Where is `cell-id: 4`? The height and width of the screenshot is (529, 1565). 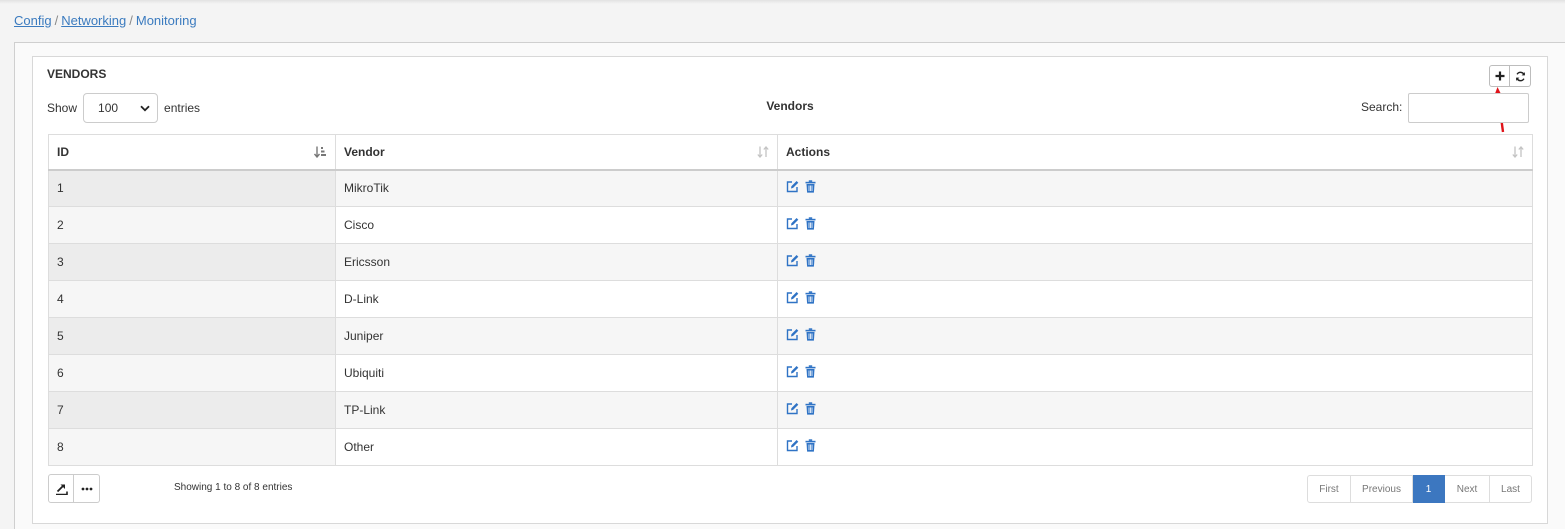
cell-id: 4 is located at coordinates (192, 299).